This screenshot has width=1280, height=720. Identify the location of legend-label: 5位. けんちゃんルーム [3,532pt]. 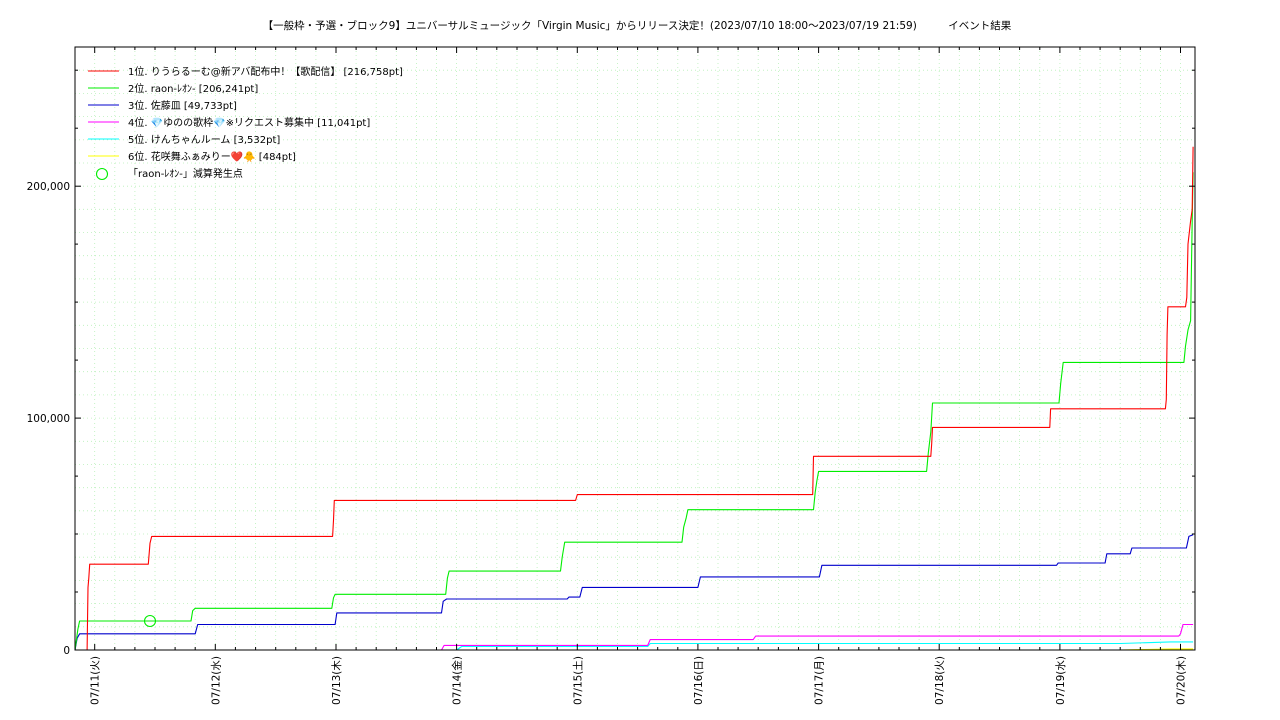
(204, 139).